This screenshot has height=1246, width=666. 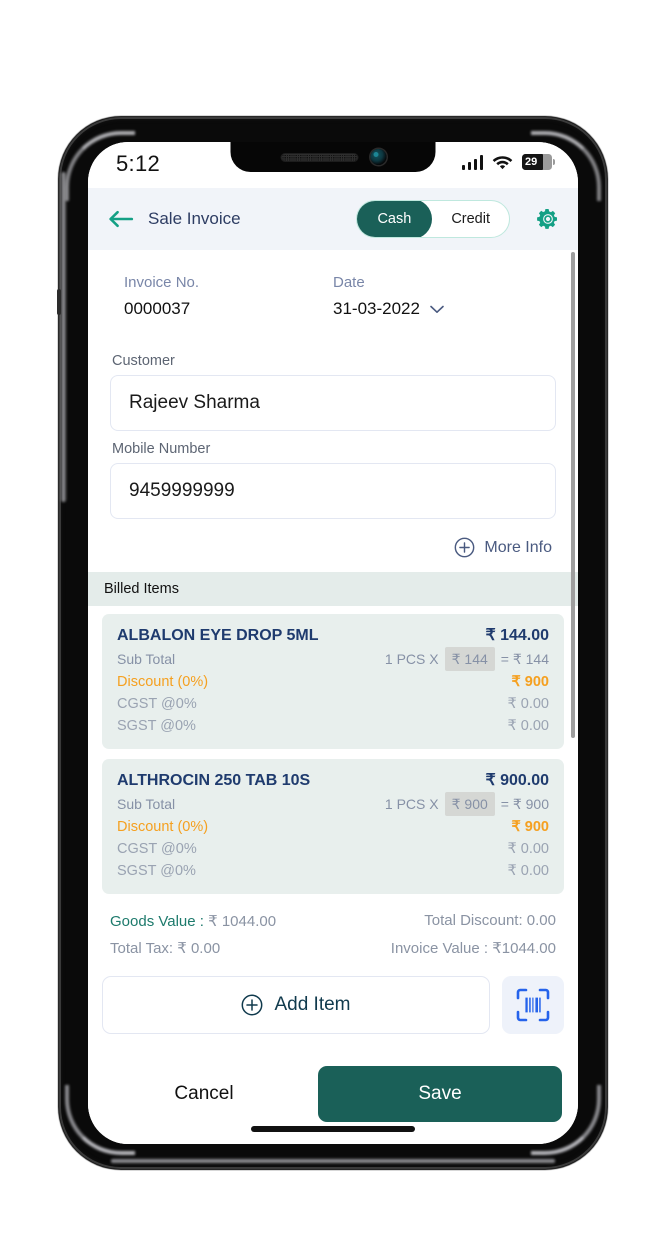 I want to click on phone-side-button, so click(x=59, y=302).